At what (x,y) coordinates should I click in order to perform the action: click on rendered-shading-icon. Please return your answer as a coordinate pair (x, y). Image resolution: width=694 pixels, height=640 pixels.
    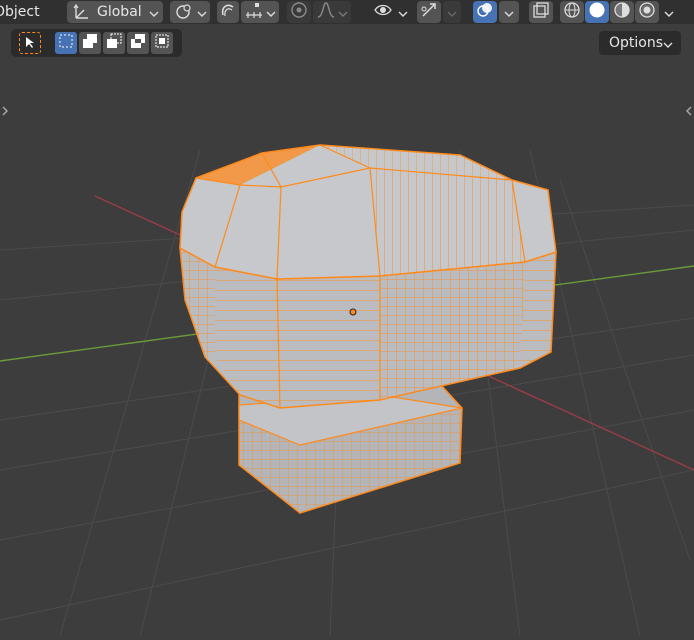
    Looking at the image, I should click on (647, 12).